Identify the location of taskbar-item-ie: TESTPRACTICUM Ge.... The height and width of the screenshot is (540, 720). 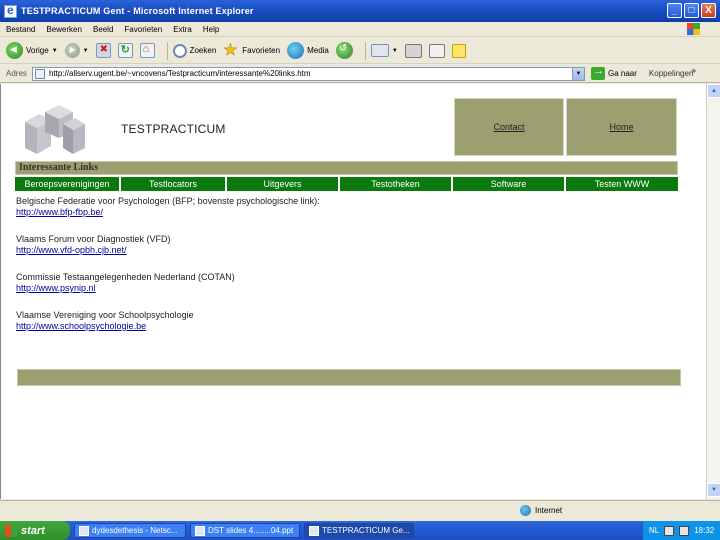
(359, 530).